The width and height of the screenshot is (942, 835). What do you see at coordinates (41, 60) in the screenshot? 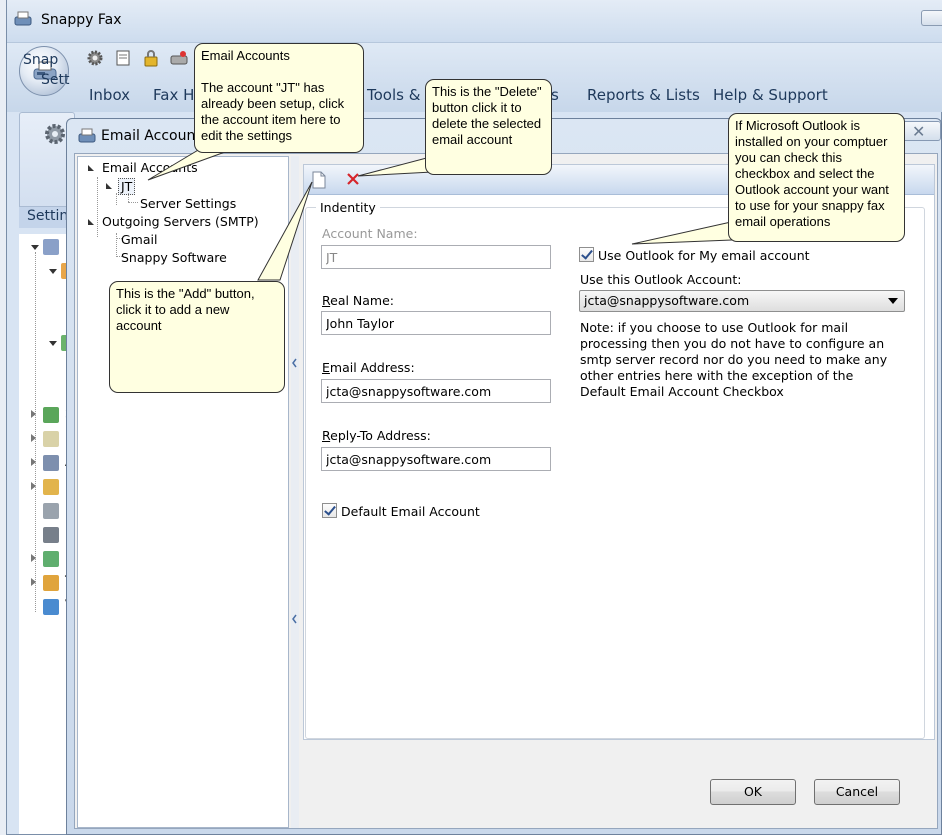
I see `ribbon-label: Snap` at bounding box center [41, 60].